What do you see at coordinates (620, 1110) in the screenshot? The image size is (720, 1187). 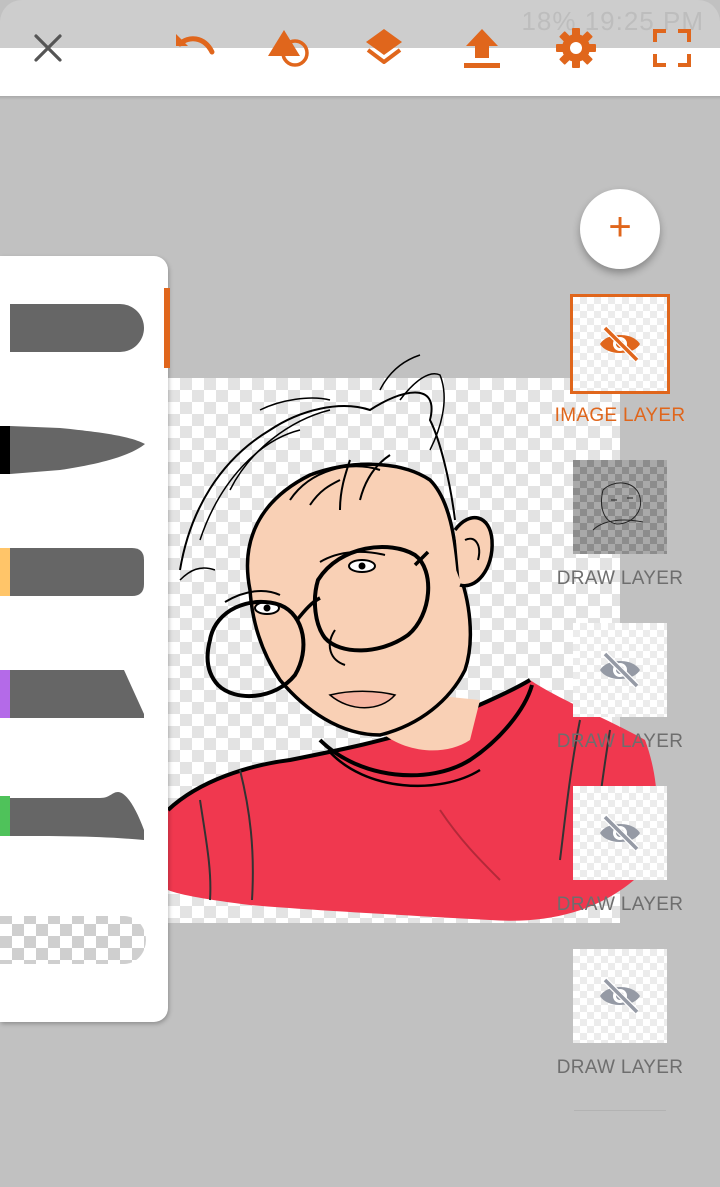 I see `layer-list-divider` at bounding box center [620, 1110].